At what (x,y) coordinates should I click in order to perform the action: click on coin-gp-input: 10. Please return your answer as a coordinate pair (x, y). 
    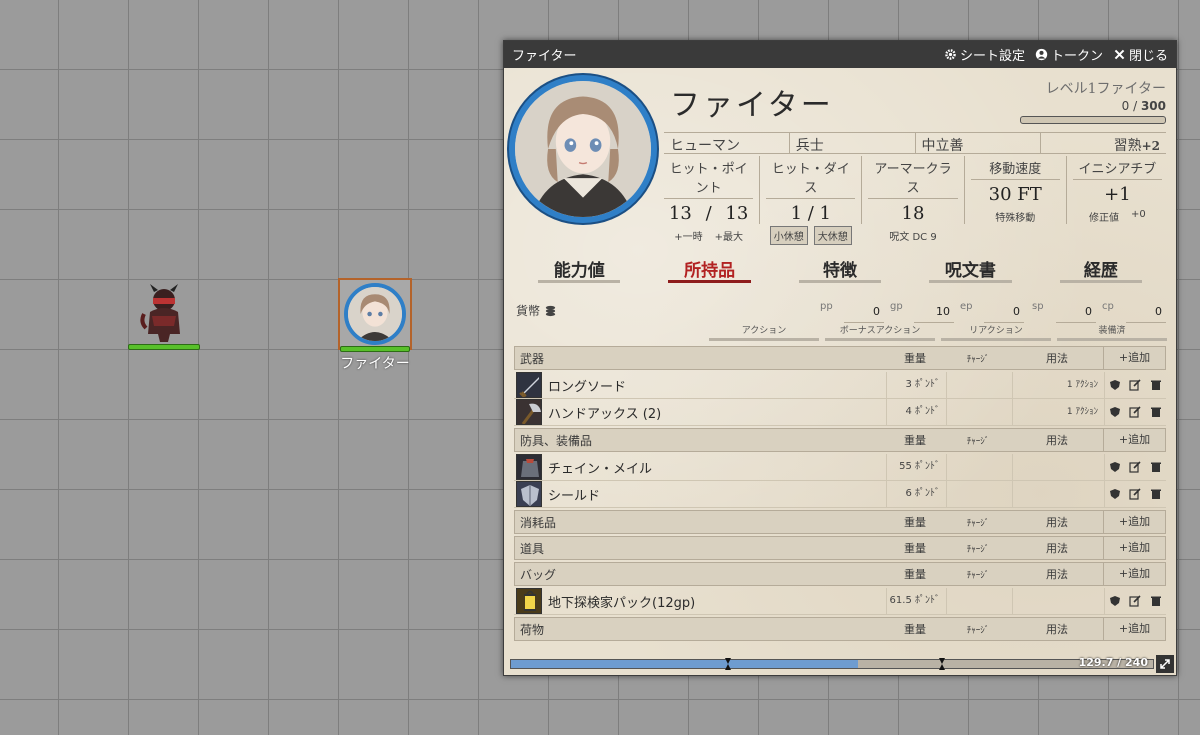
    Looking at the image, I should click on (934, 314).